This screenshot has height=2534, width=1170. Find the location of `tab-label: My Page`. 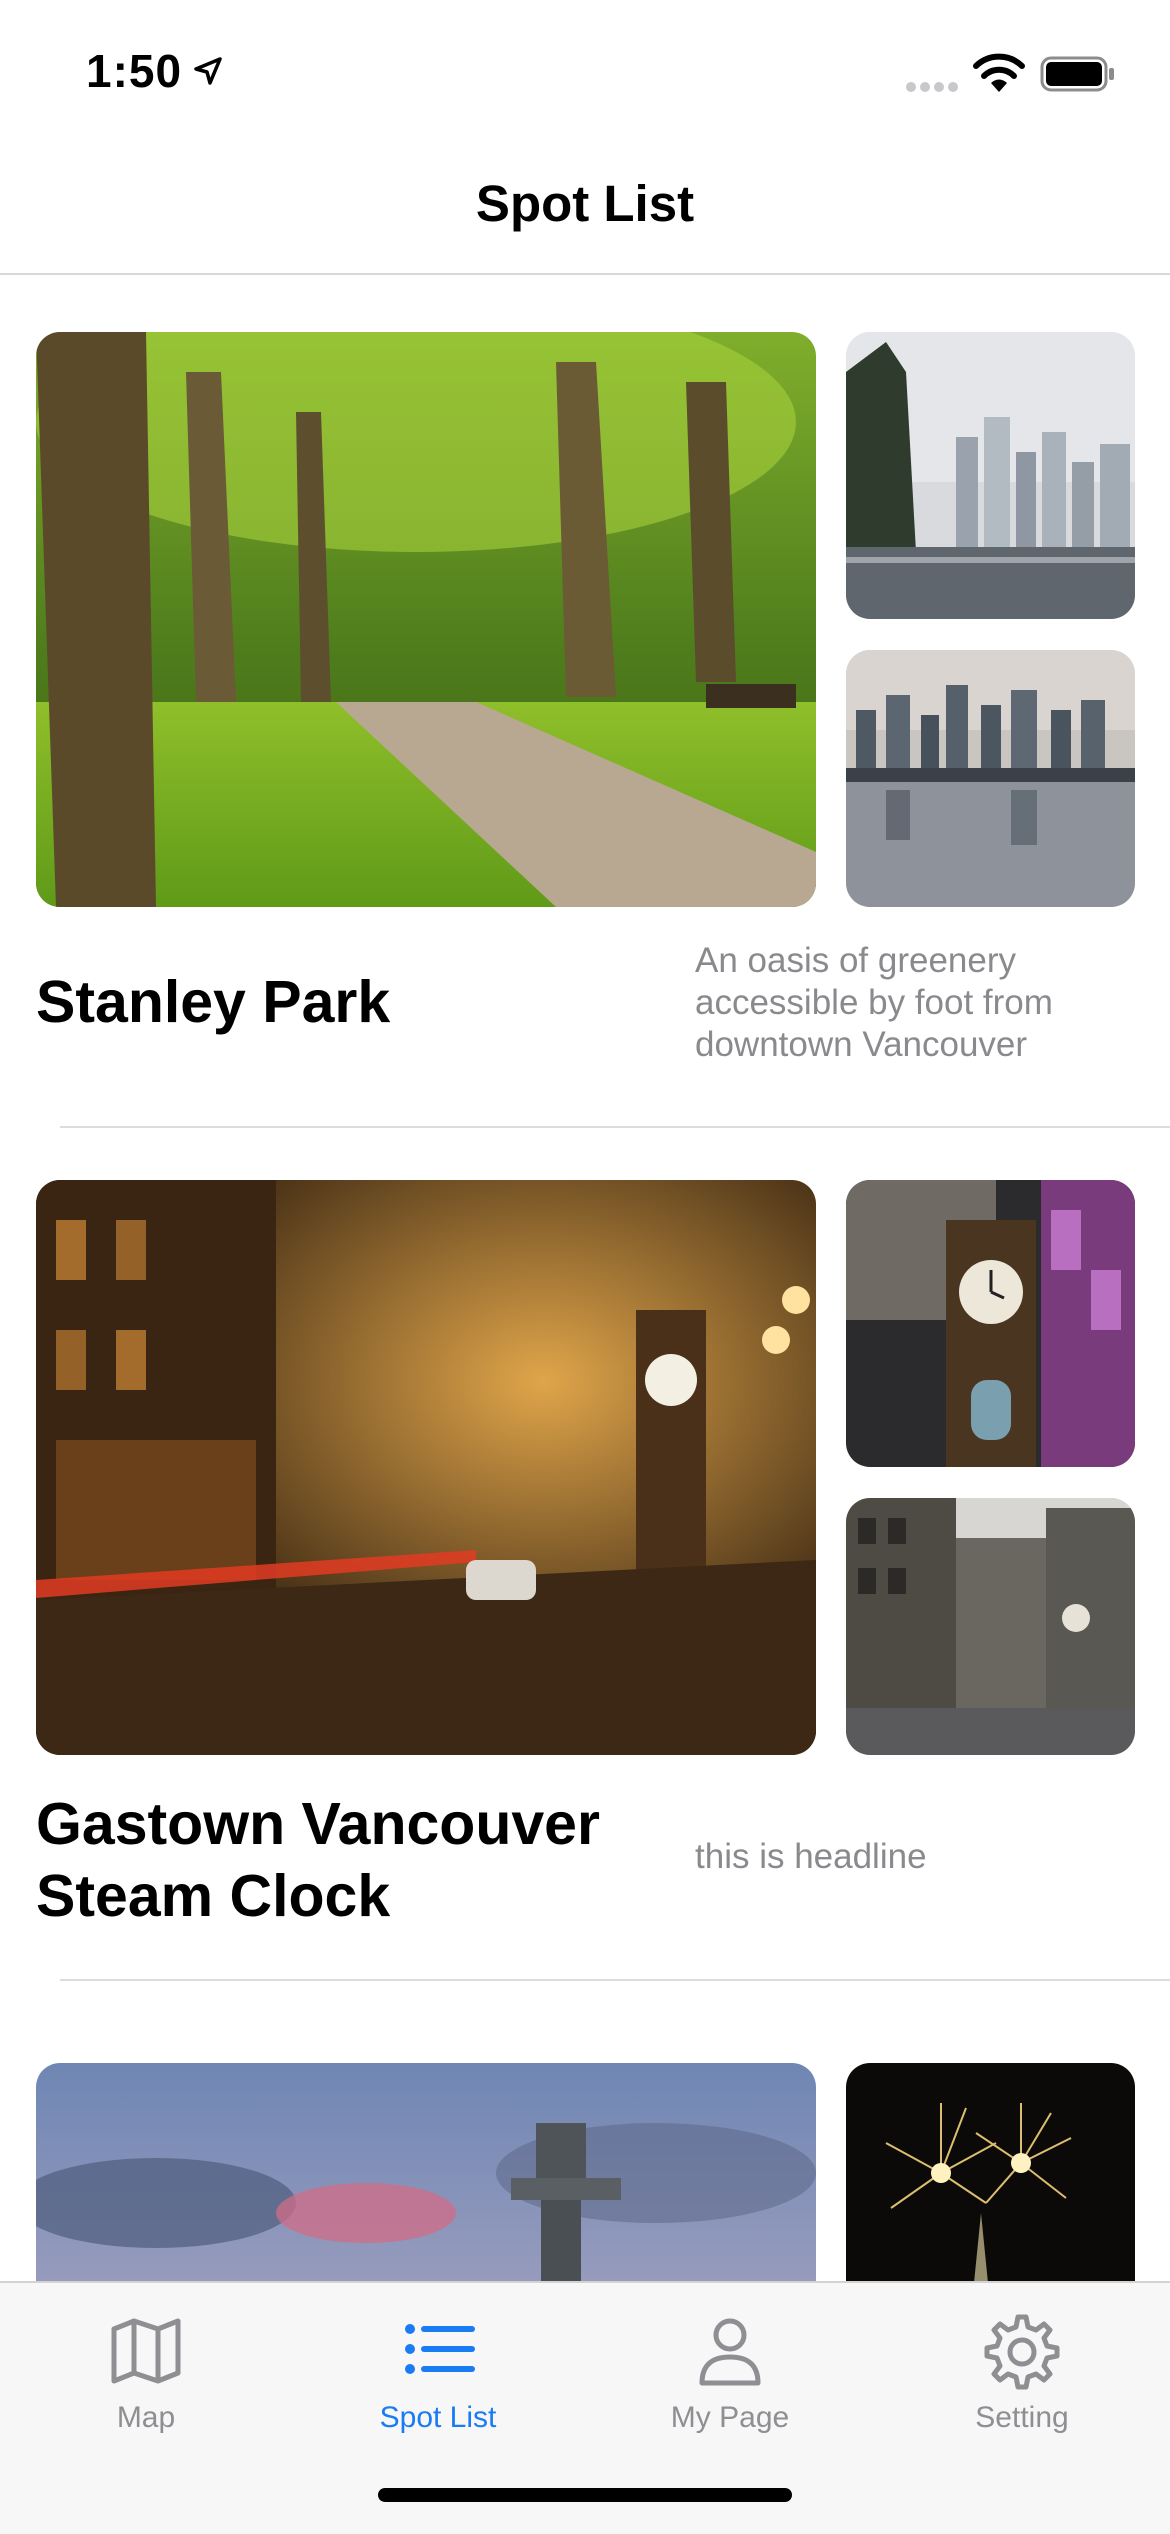

tab-label: My Page is located at coordinates (730, 2417).